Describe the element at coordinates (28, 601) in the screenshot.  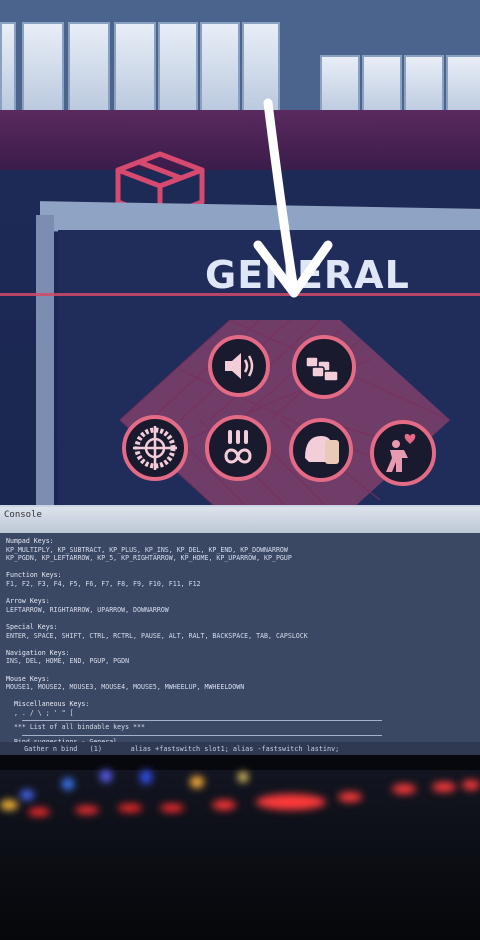
I see `console-section-header: Arrow Keys:` at that location.